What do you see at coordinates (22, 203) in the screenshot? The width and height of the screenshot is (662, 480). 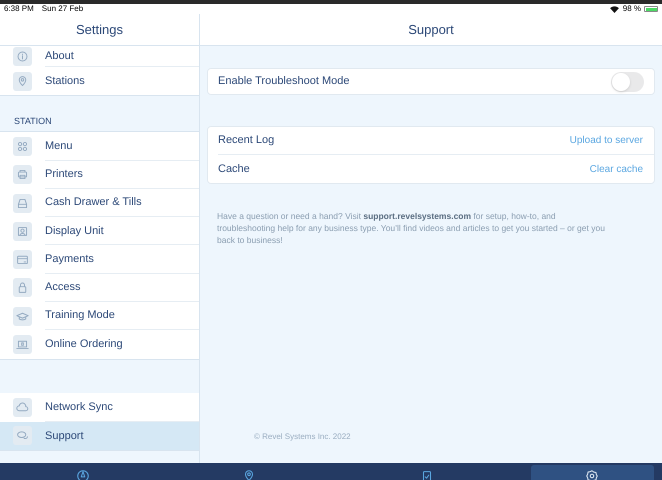 I see `drawer-icon` at bounding box center [22, 203].